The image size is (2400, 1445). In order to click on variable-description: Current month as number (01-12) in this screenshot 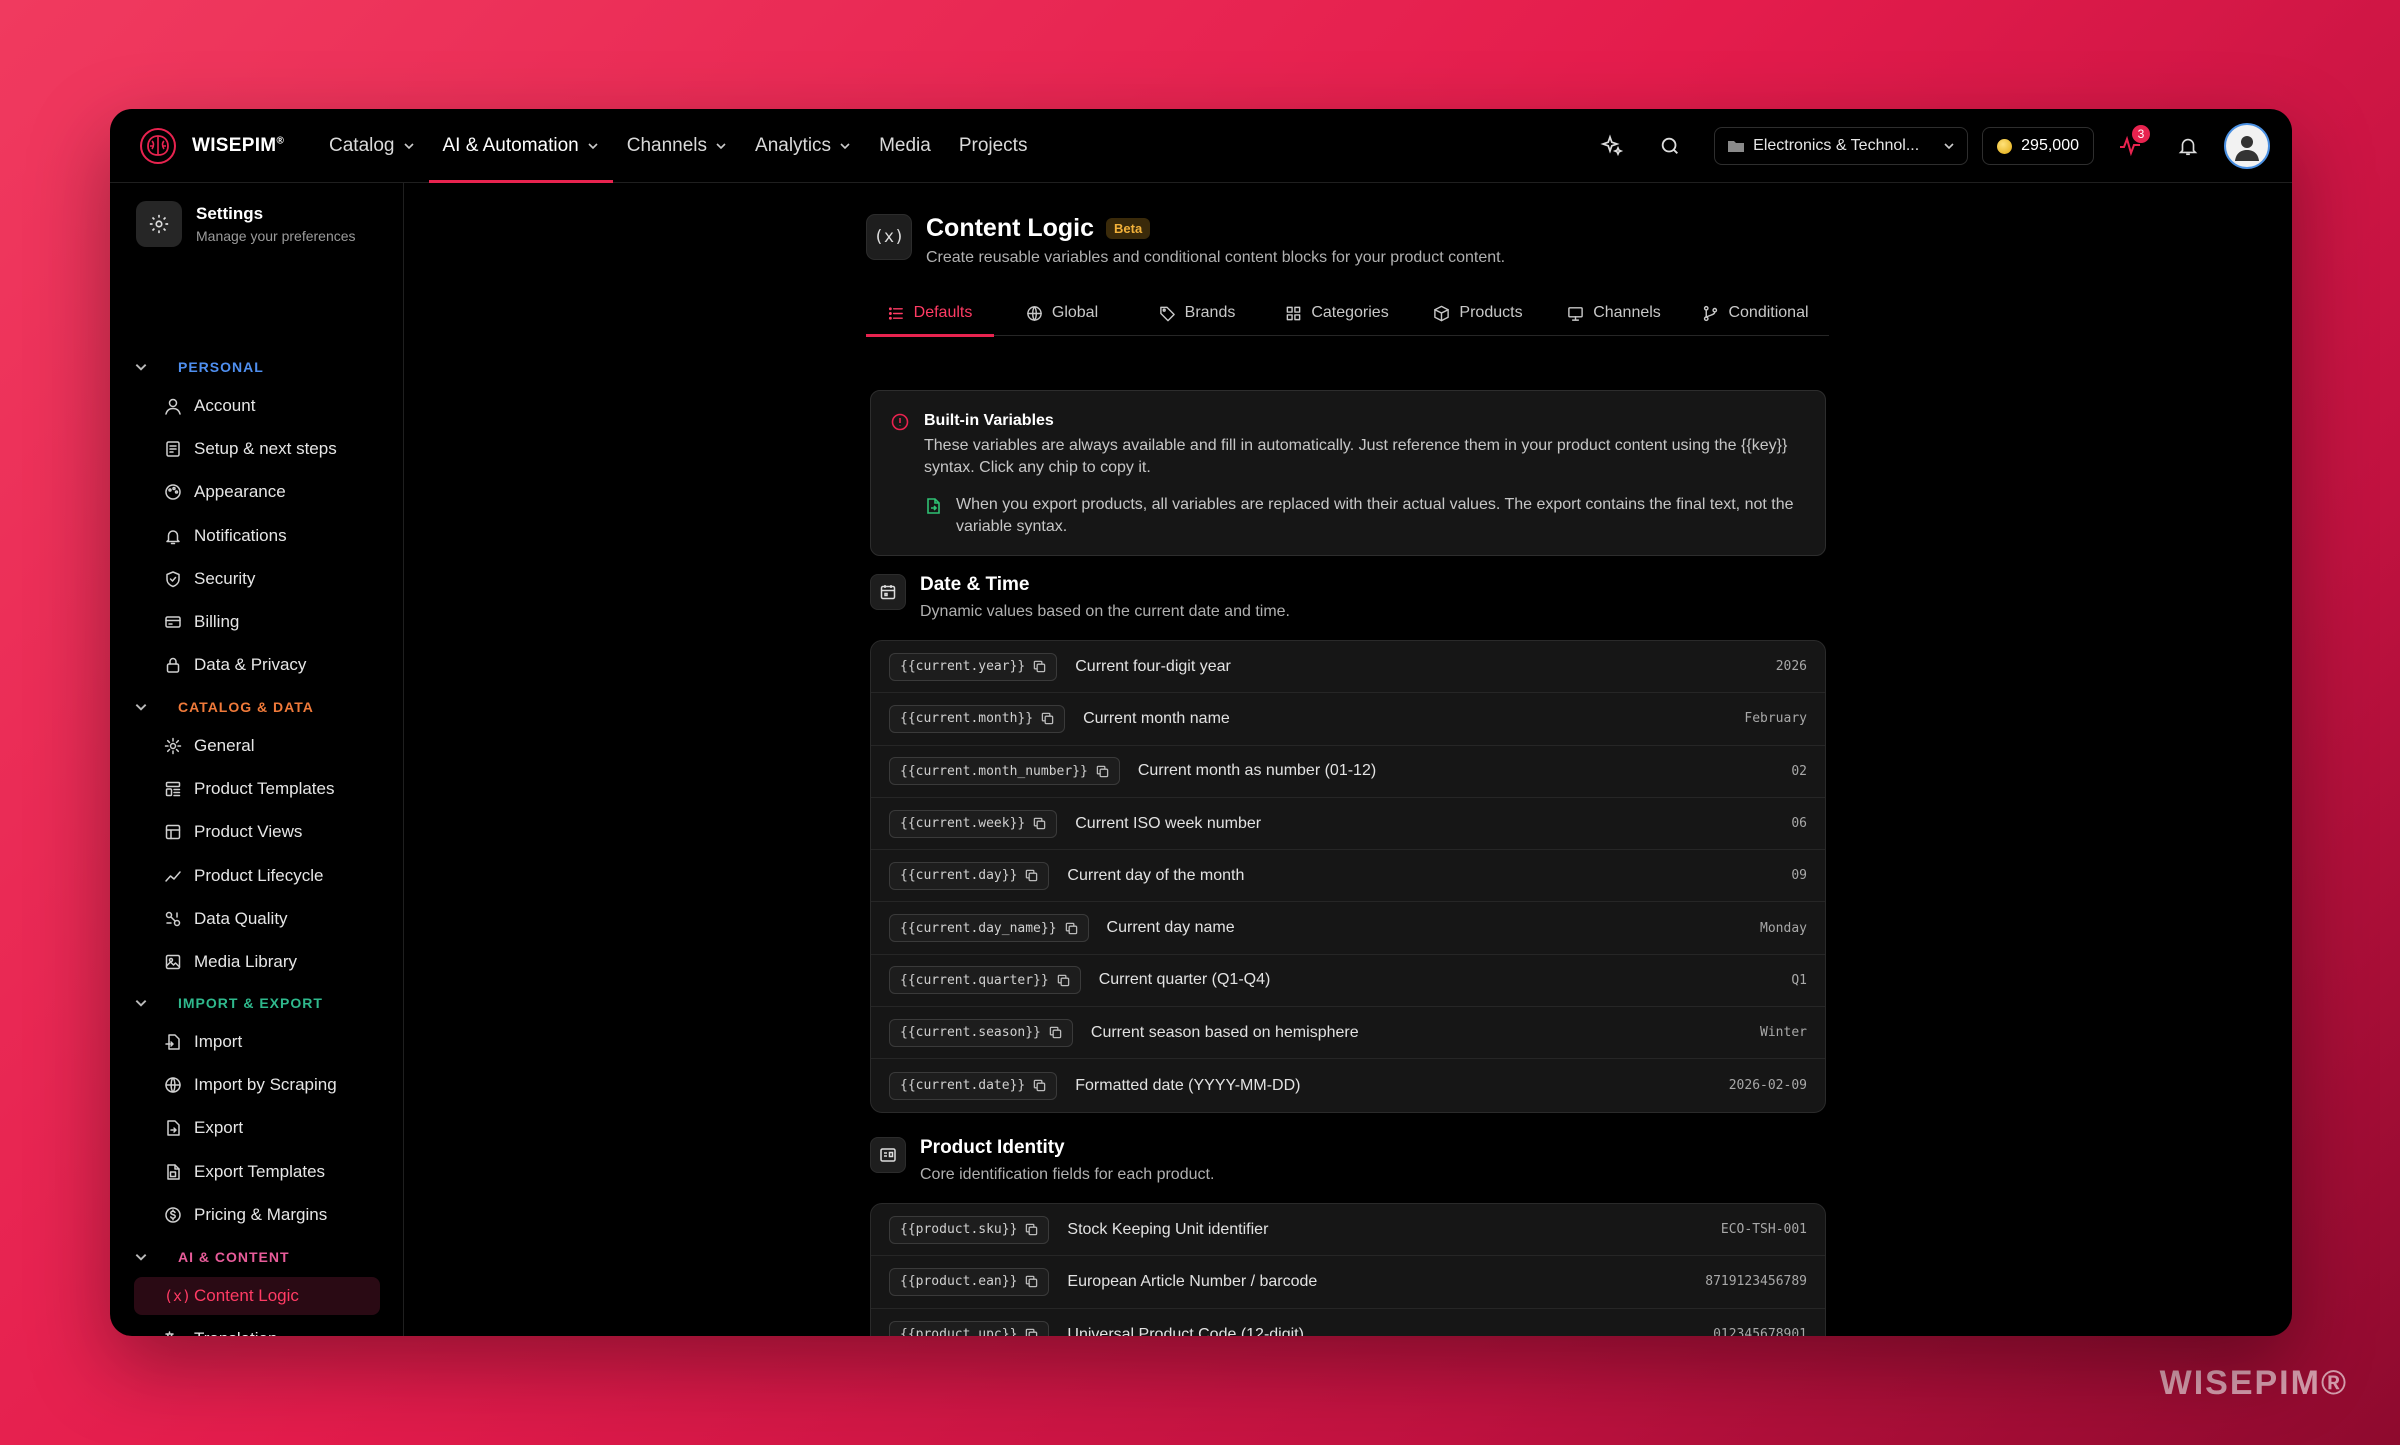, I will do `click(1257, 771)`.